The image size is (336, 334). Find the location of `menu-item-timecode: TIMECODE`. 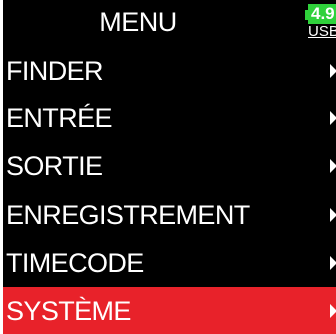

menu-item-timecode: TIMECODE is located at coordinates (169, 263).